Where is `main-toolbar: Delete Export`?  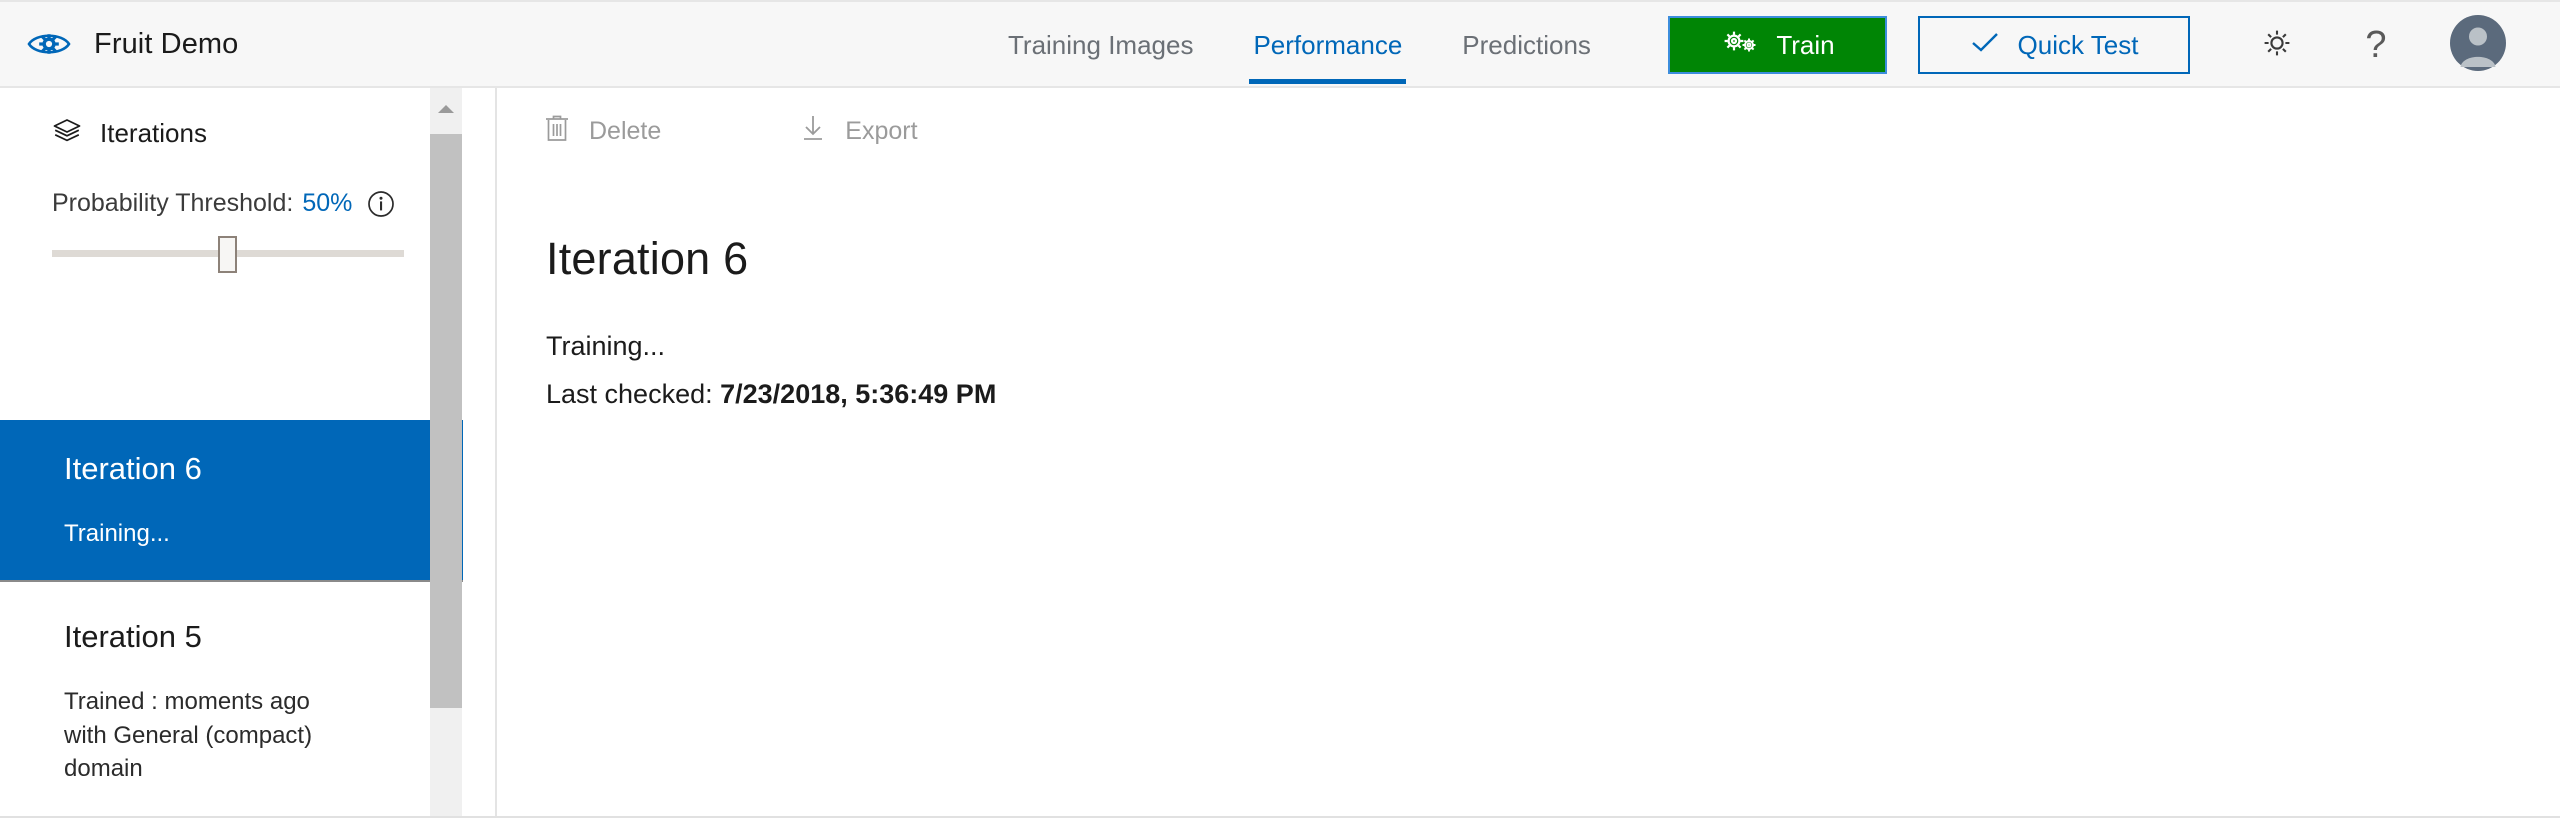
main-toolbar: Delete Export is located at coordinates (1528, 131).